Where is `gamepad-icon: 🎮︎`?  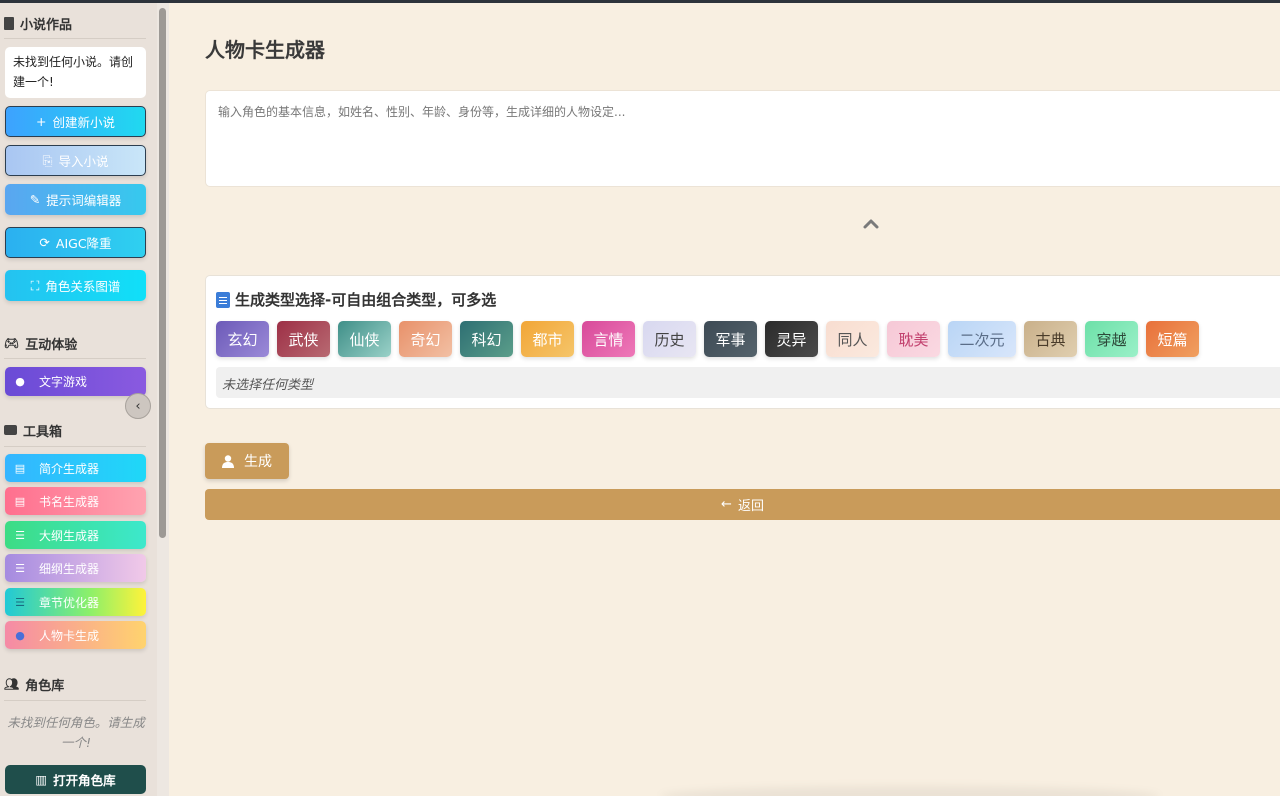
gamepad-icon: 🎮︎ is located at coordinates (12, 343).